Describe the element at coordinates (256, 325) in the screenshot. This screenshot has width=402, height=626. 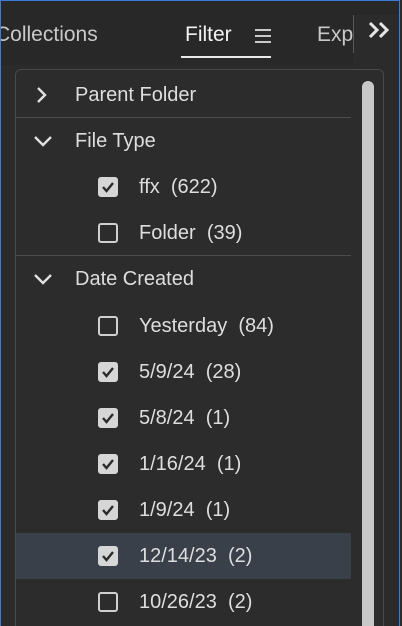
I see `filter-option-count: (84)` at that location.